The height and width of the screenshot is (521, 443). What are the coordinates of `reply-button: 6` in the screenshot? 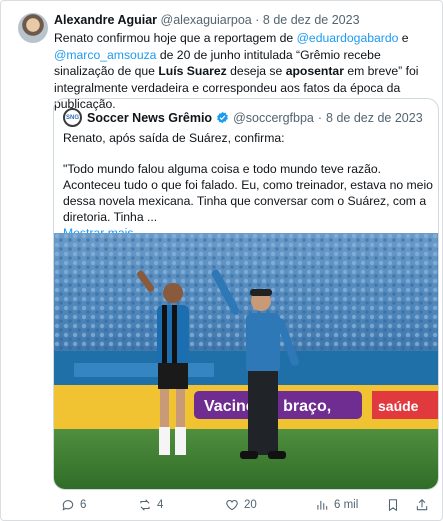 It's located at (73, 505).